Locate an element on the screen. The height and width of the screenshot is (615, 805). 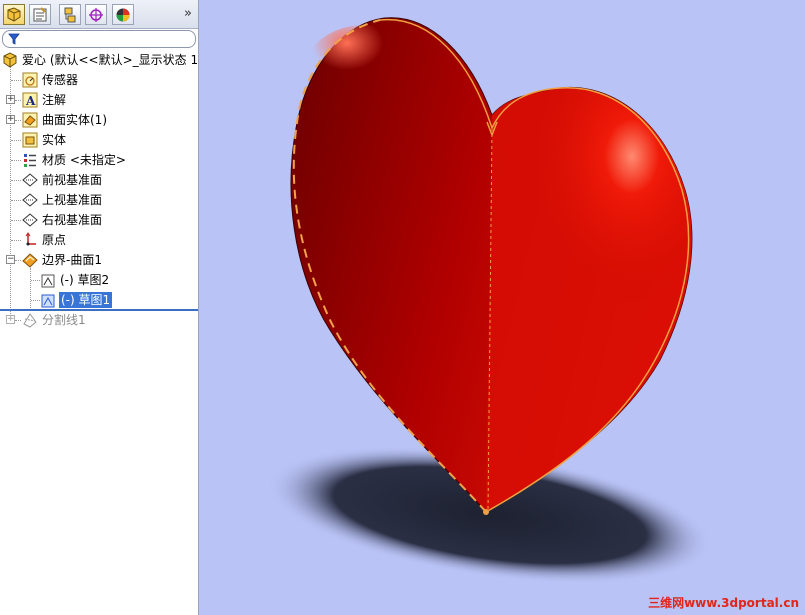
filter-icon is located at coordinates (14, 39).